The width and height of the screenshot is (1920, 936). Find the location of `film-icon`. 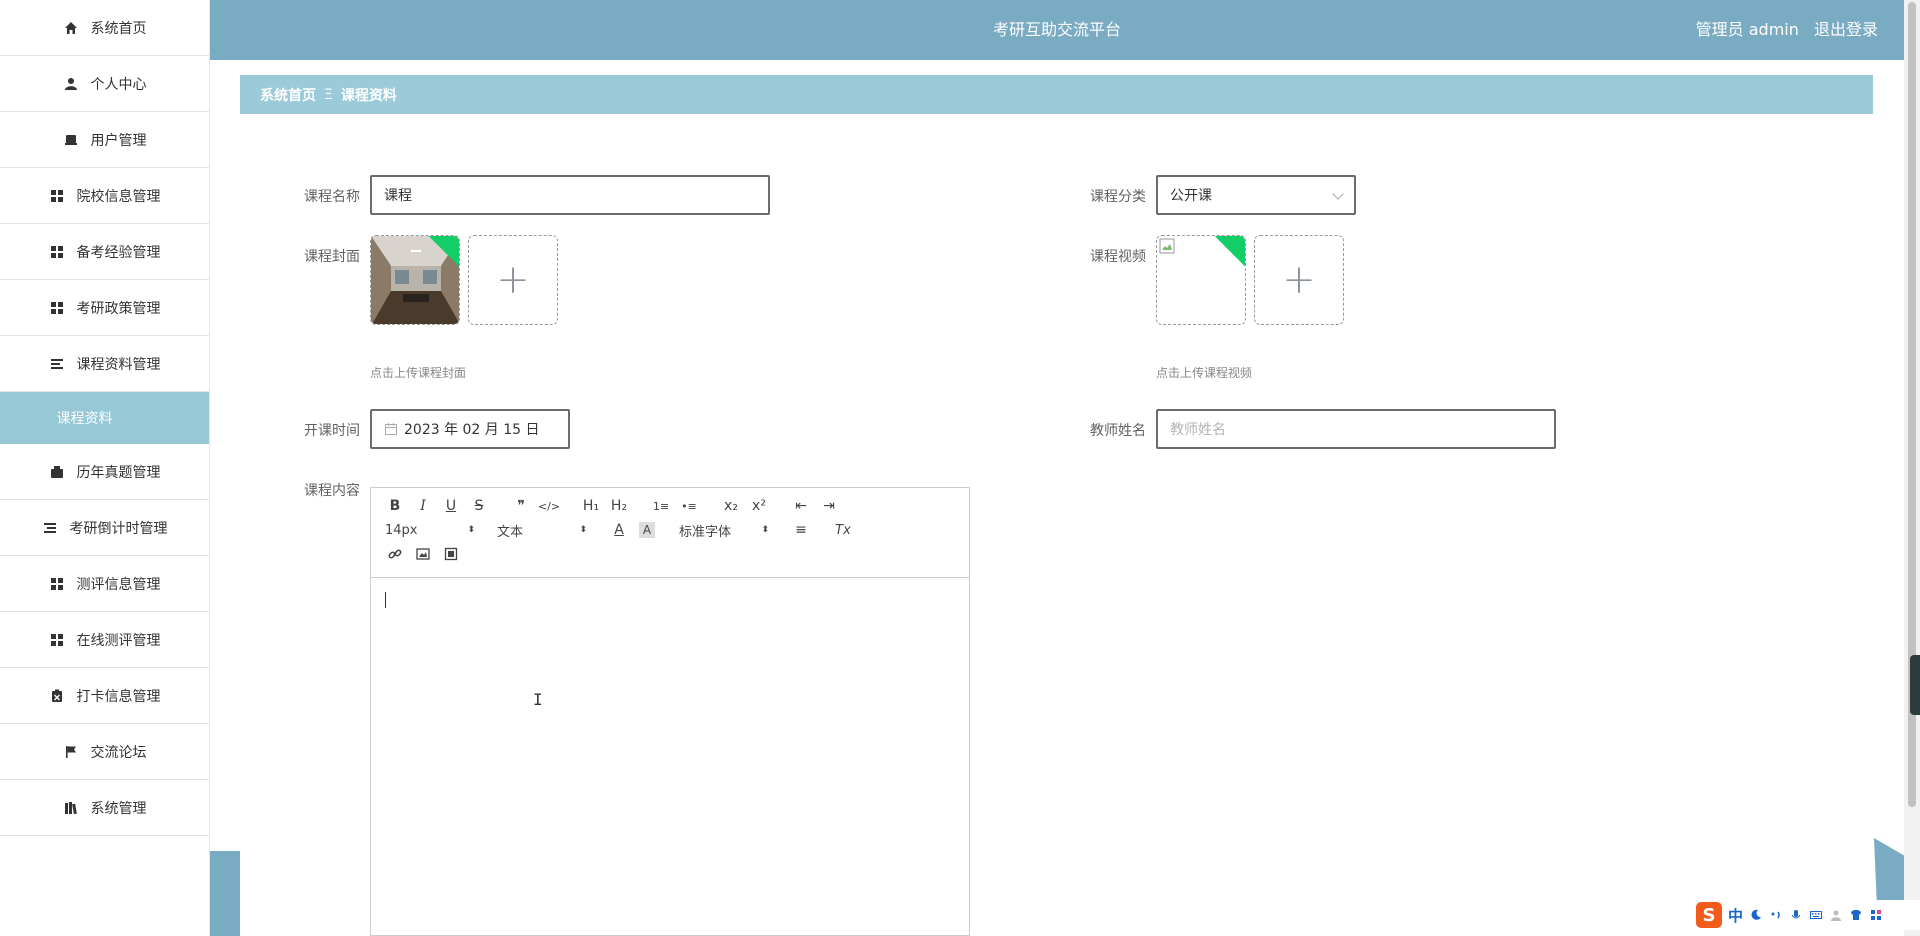

film-icon is located at coordinates (451, 554).